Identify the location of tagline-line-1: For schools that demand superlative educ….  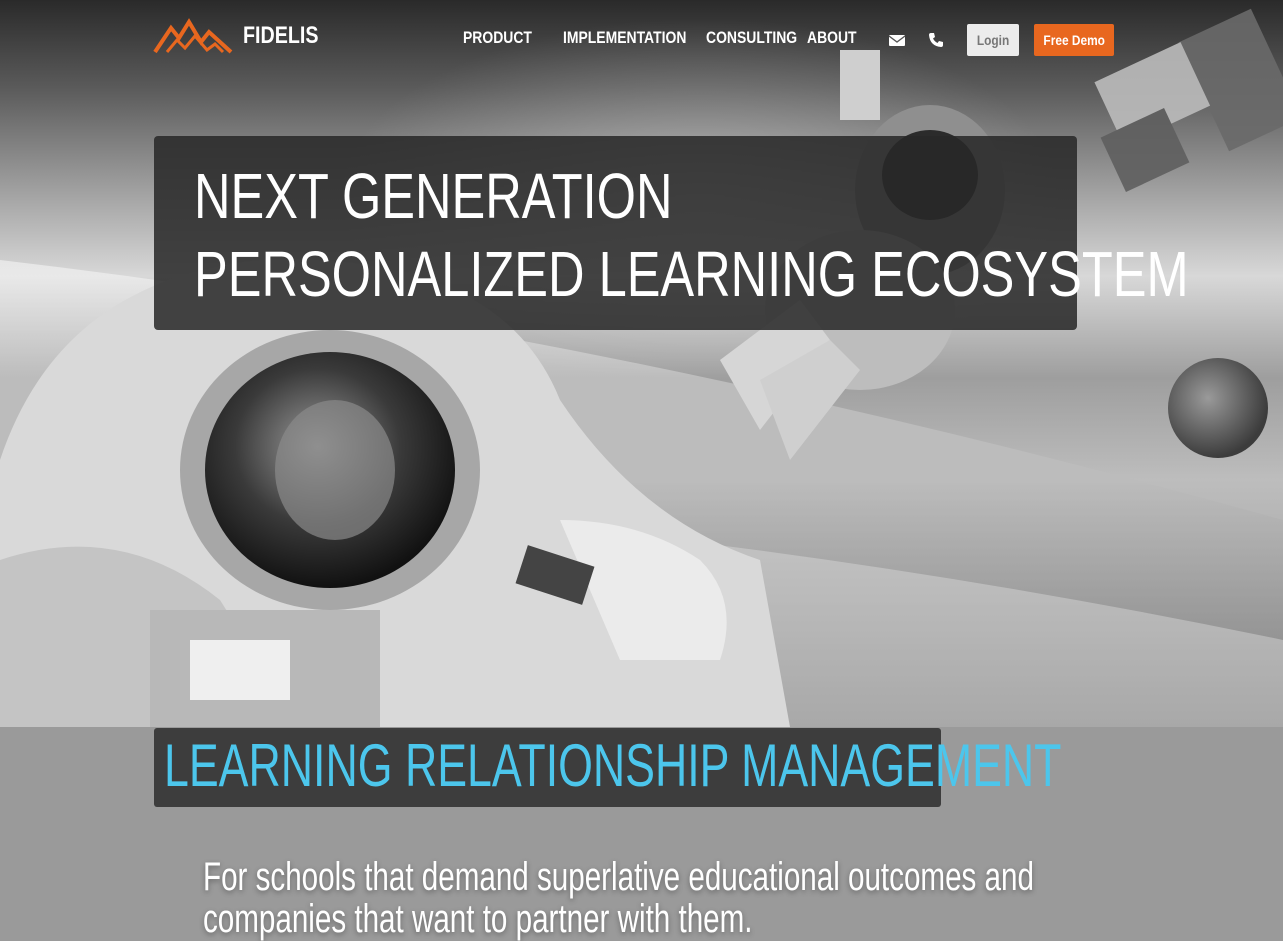
(618, 877).